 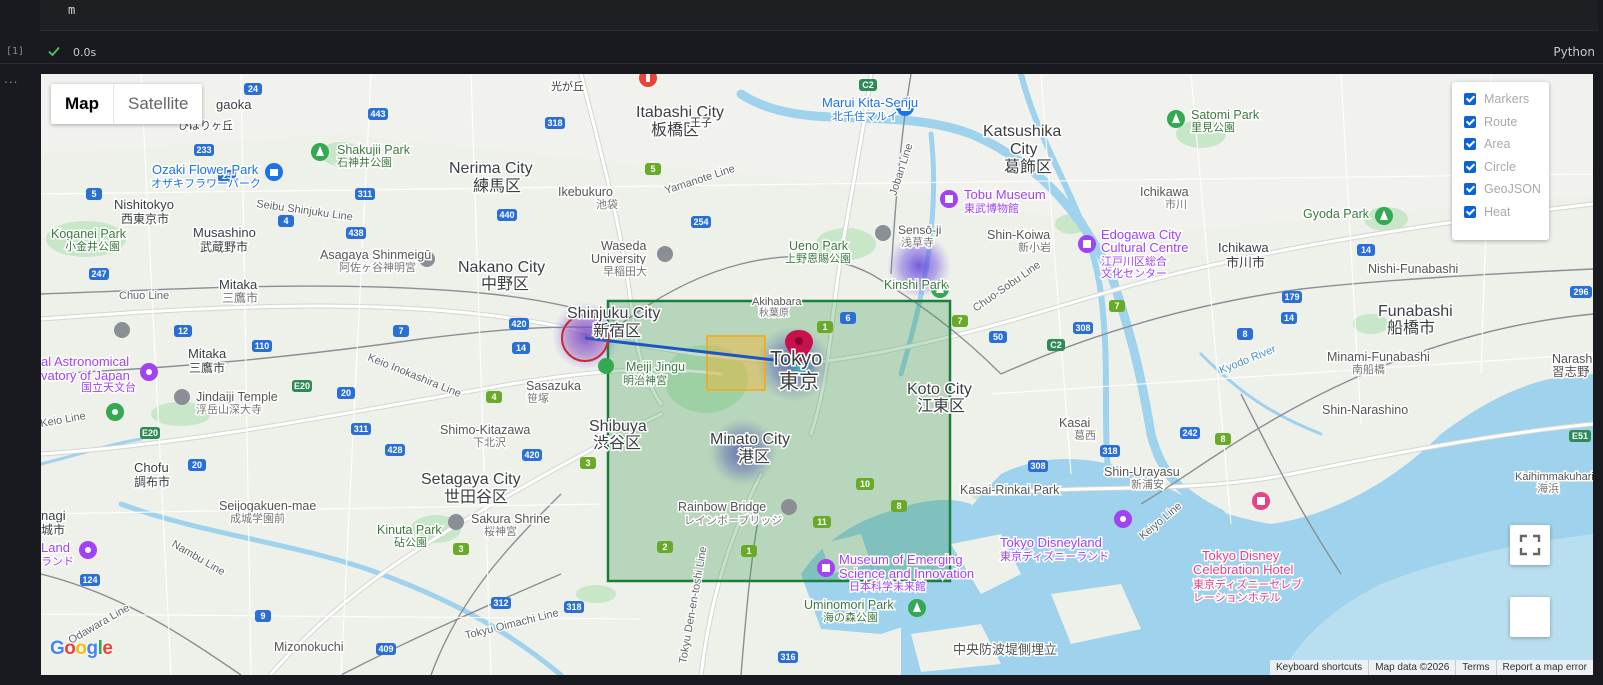 I want to click on layer-toggle-circle: Circle, so click(x=1500, y=167).